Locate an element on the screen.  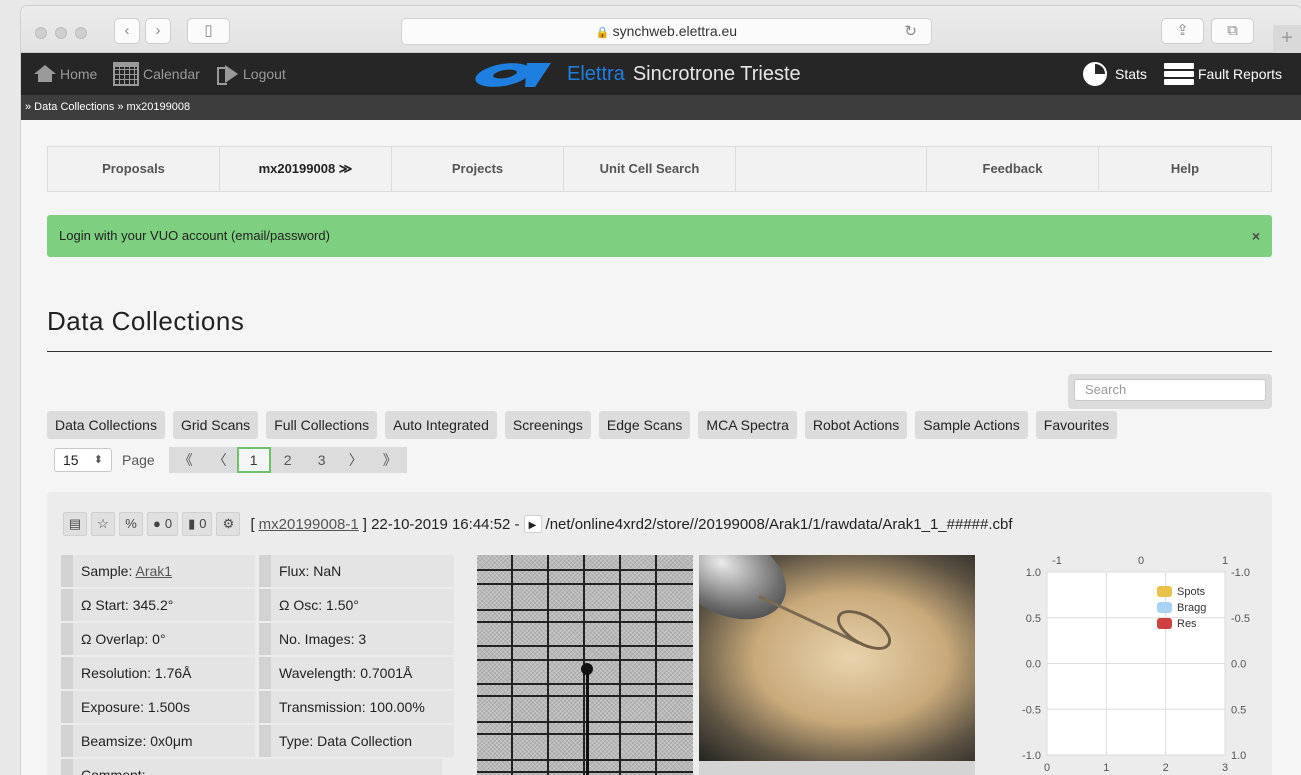
page-3-button: 3 is located at coordinates (321, 460).